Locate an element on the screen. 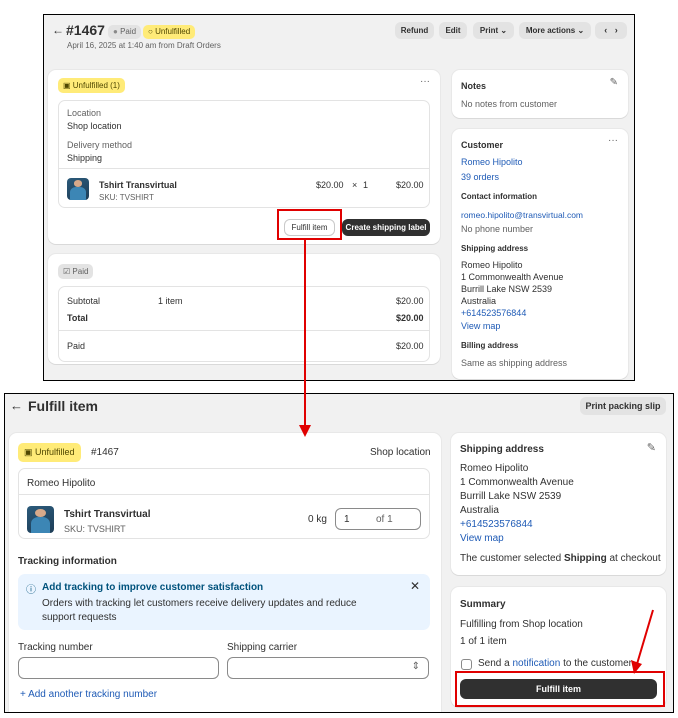 The image size is (678, 718). subtotal-label: Subtotal is located at coordinates (84, 301).